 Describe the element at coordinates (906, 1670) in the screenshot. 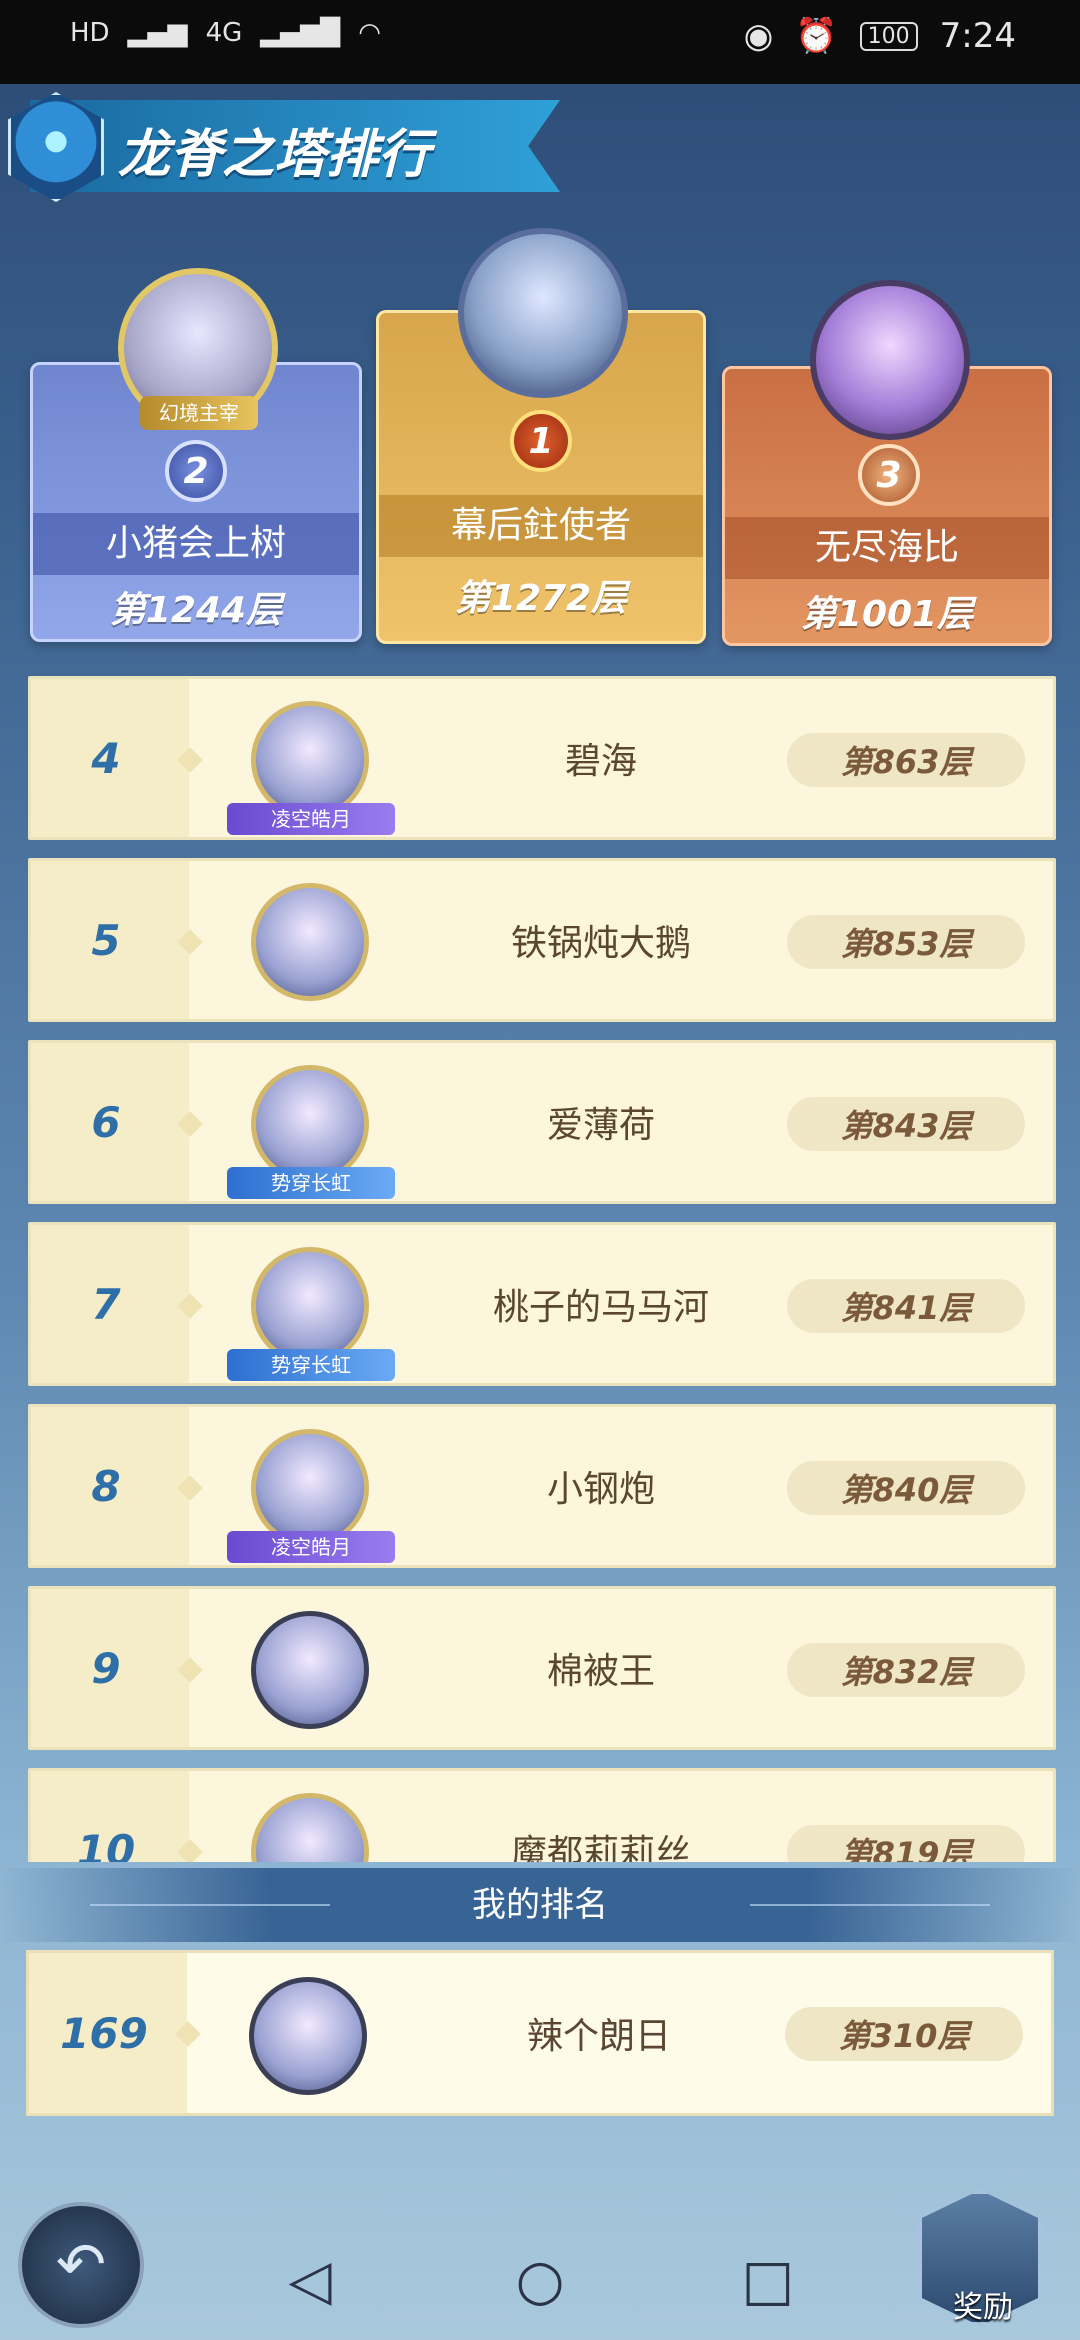

I see `floor-pill: 第832层` at that location.